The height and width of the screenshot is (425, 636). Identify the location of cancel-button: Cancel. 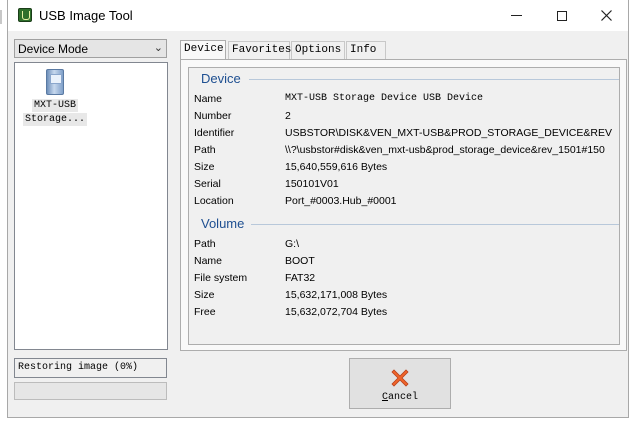
(400, 383).